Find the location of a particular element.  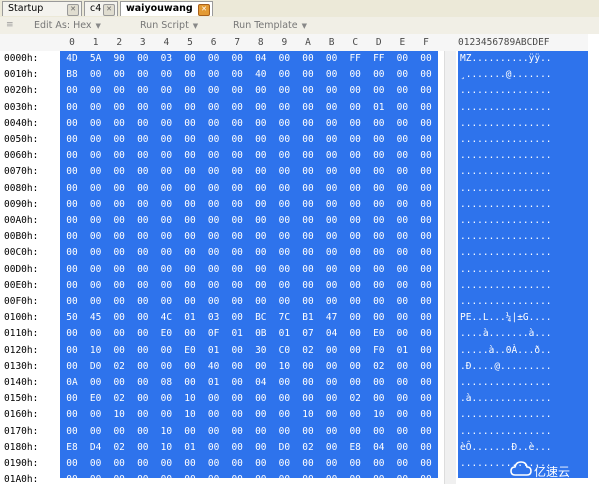

hex-row: 4D 5A 90 00 03 00 00 00 04 00 00 00 FF FF 00 00 is located at coordinates (249, 58).